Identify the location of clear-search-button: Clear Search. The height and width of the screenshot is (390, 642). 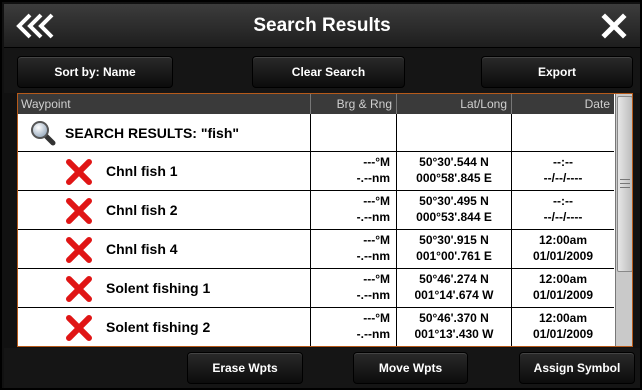
(328, 72).